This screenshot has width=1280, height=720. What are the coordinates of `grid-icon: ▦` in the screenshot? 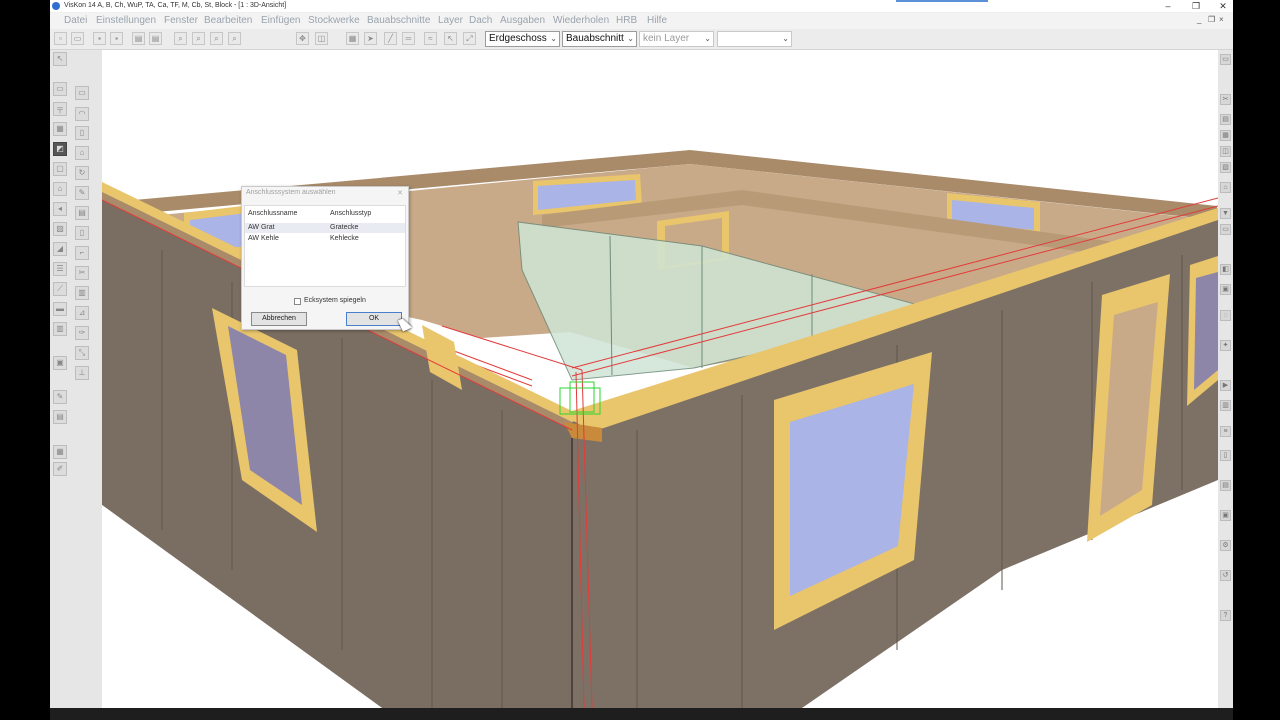 It's located at (352, 38).